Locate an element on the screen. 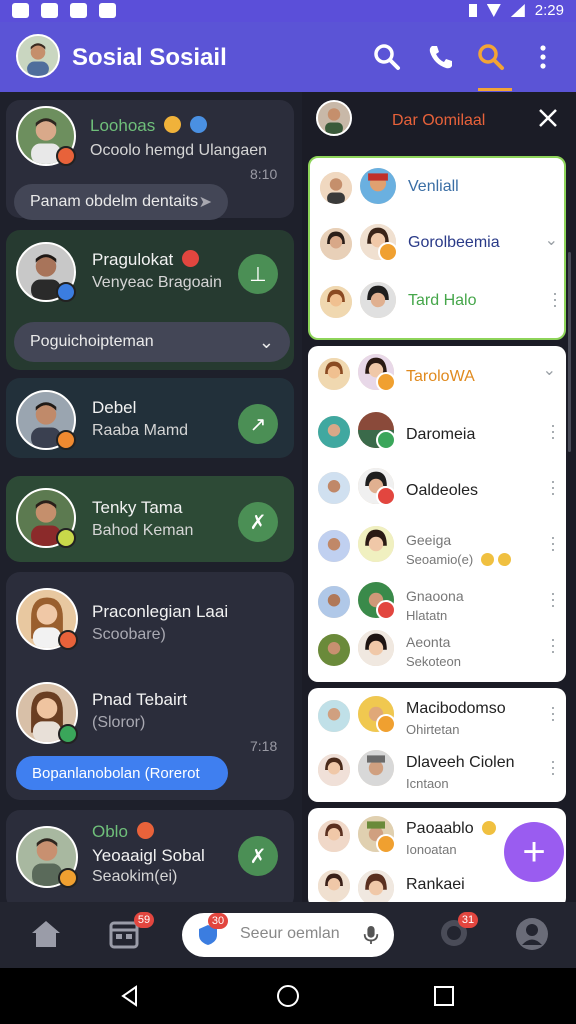 The image size is (576, 1024). system-nav-bar is located at coordinates (288, 996).